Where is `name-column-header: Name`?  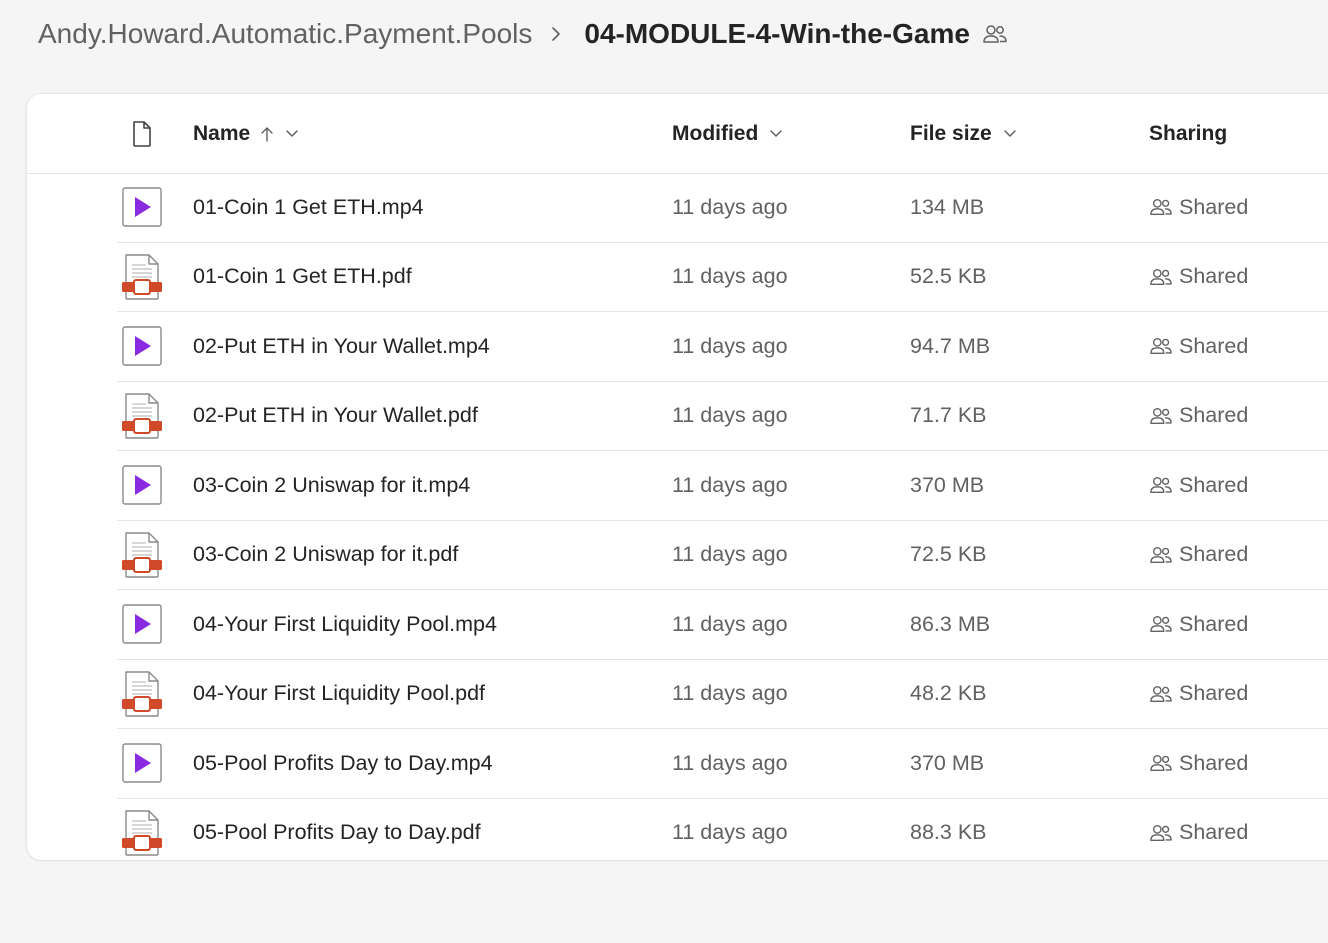
name-column-header: Name is located at coordinates (246, 134).